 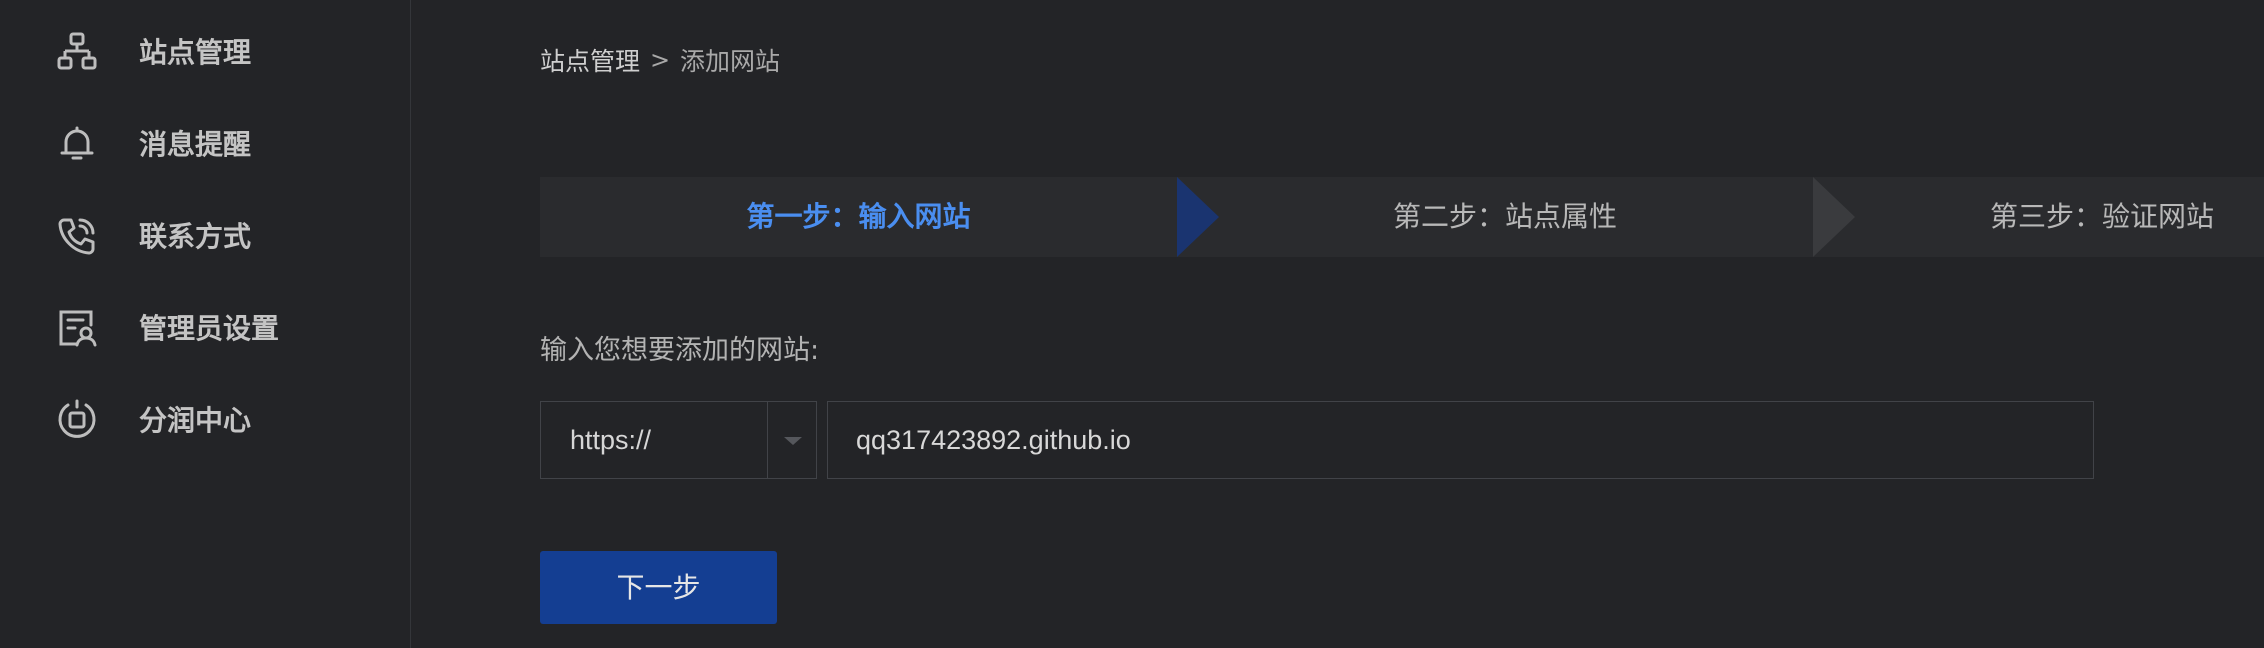 I want to click on step-3-label: 第三步：验证网站, so click(x=2102, y=216).